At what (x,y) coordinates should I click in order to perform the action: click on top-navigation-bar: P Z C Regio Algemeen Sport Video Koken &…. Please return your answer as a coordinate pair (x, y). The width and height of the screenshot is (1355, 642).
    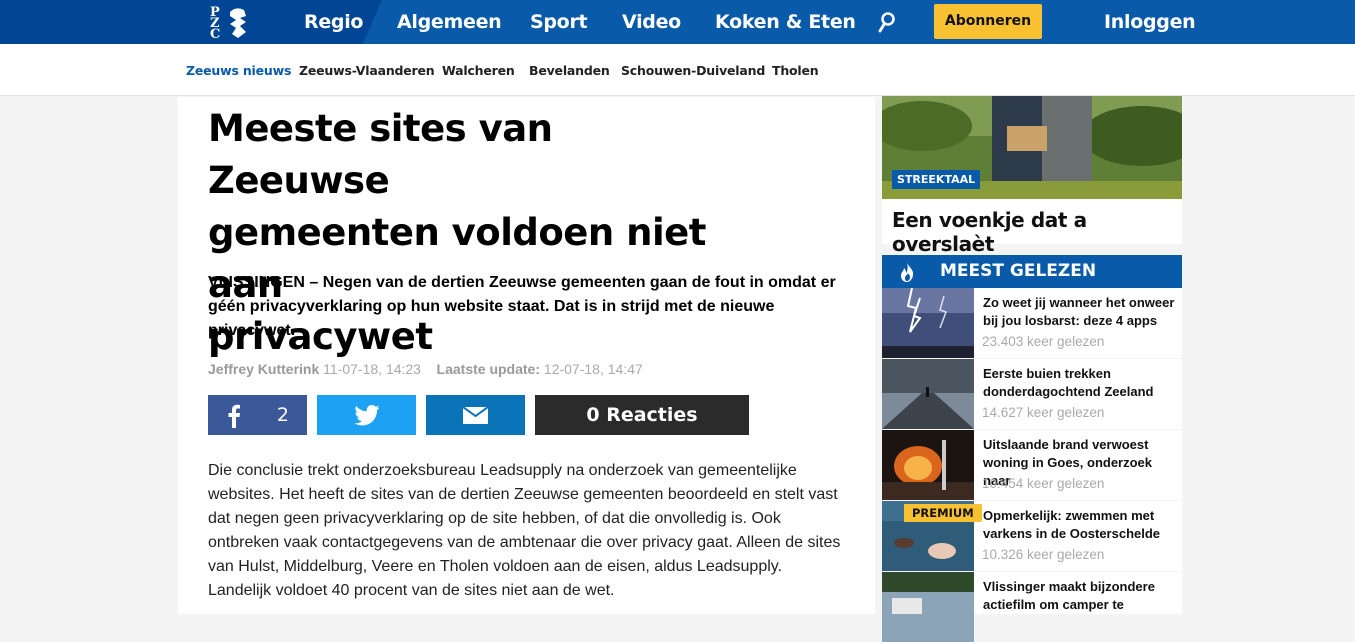
    Looking at the image, I should click on (677, 22).